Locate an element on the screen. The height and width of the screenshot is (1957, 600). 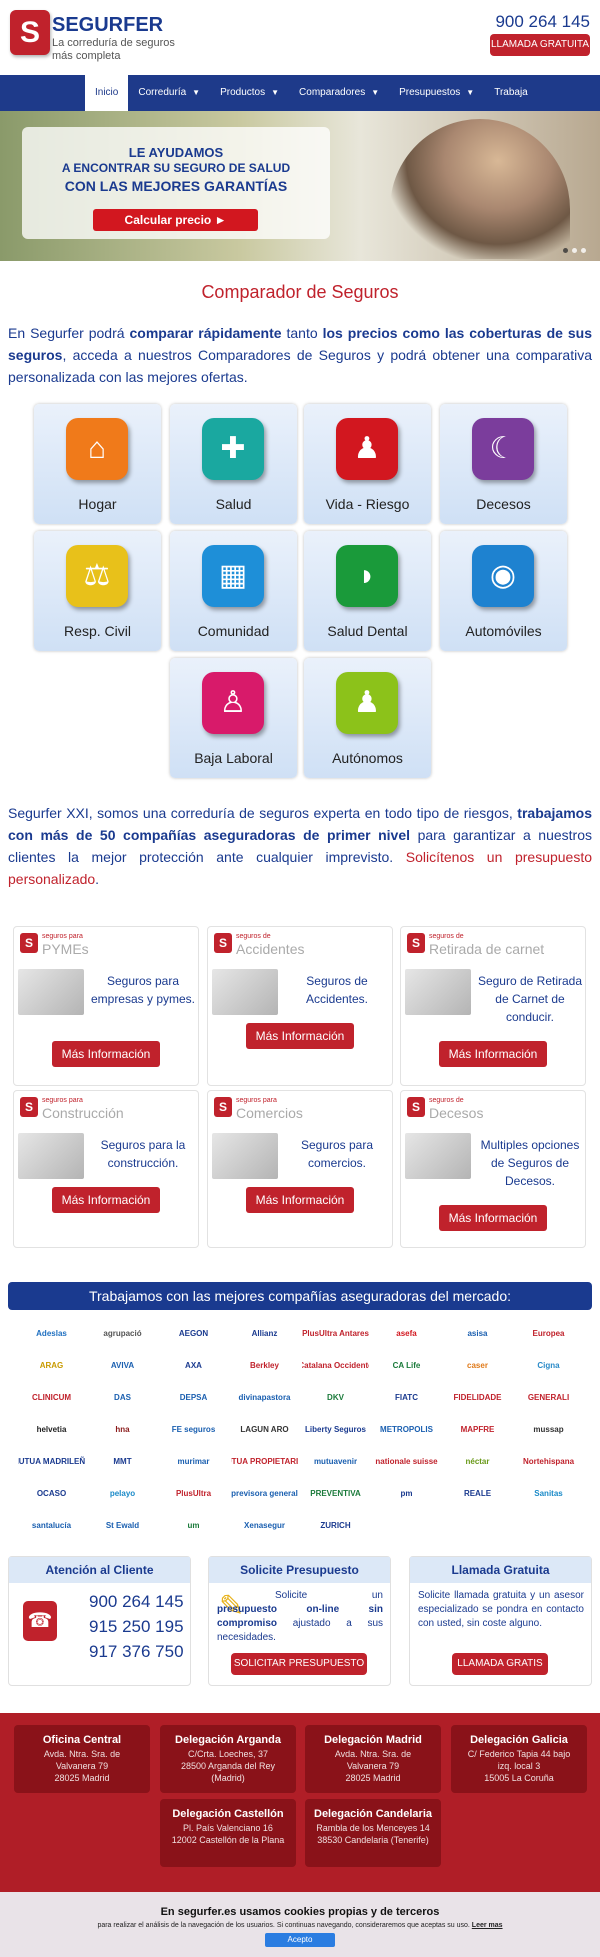
insurer-logo: previsora general is located at coordinates (264, 1493).